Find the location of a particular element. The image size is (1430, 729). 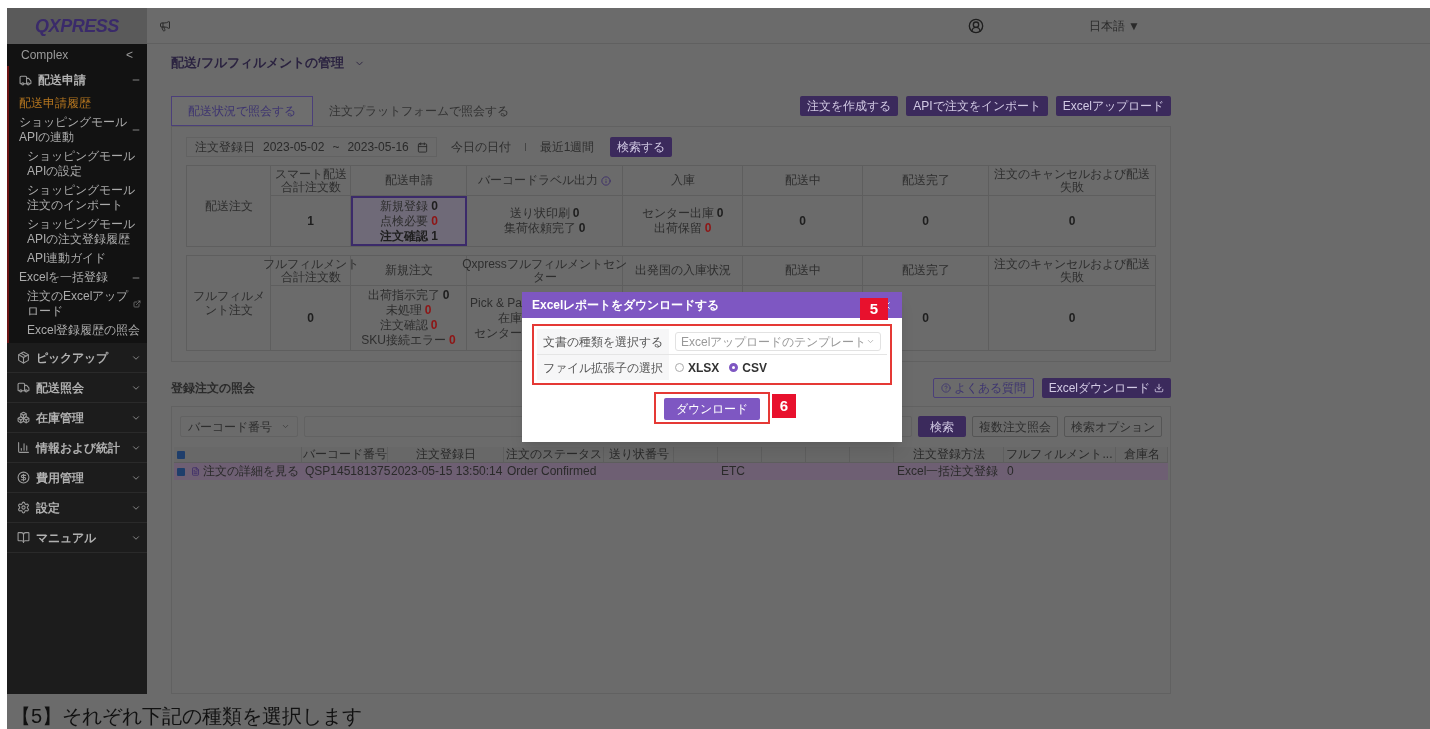

help-icon is located at coordinates (945, 388).